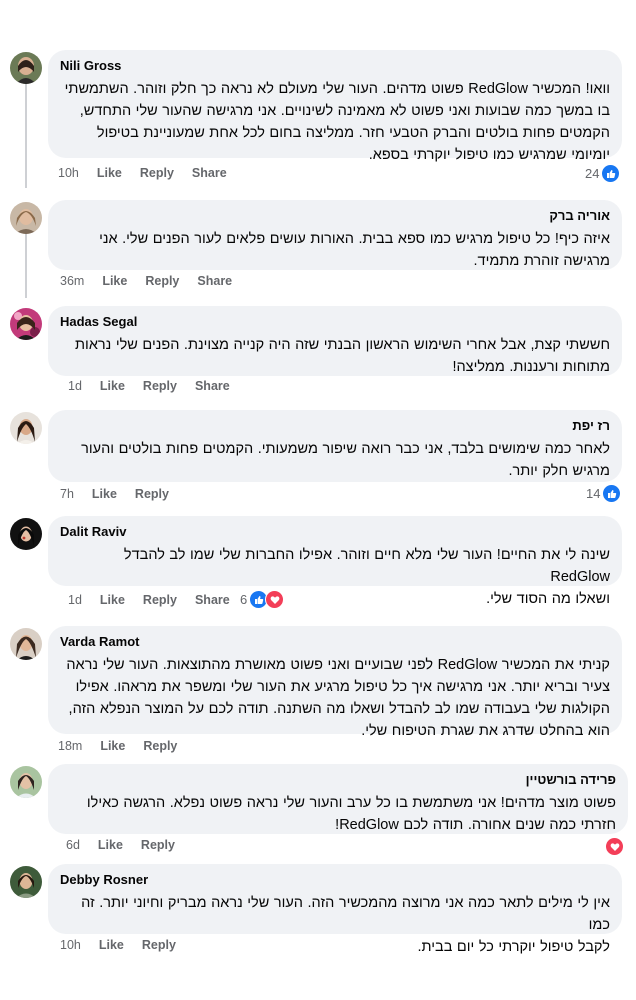  I want to click on reaction-summary, so click(614, 846).